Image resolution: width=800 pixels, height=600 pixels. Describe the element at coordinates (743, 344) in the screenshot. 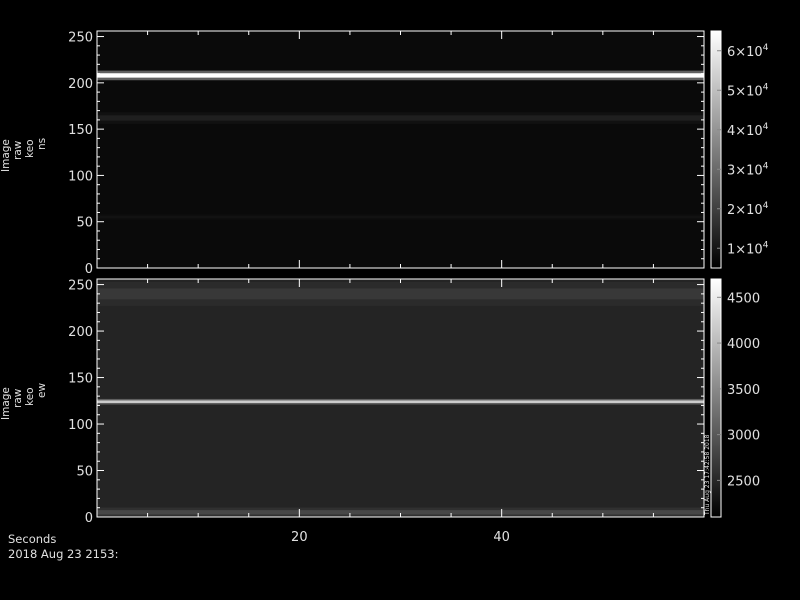

I see `colorbar-tick-label: 4000` at that location.